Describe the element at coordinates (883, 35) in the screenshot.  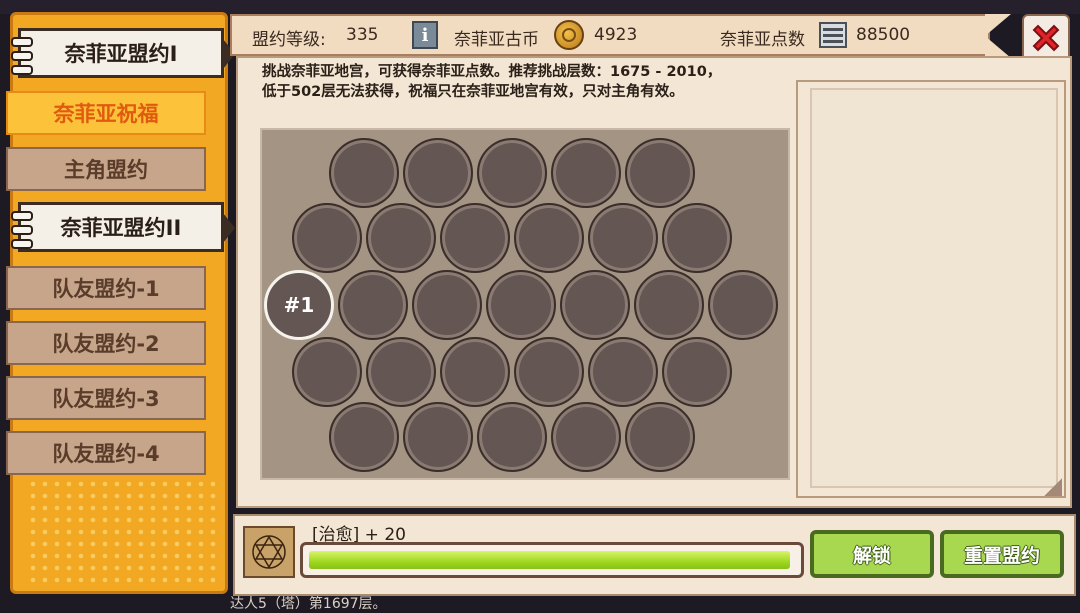
I see `nephia-points-value: 88500` at that location.